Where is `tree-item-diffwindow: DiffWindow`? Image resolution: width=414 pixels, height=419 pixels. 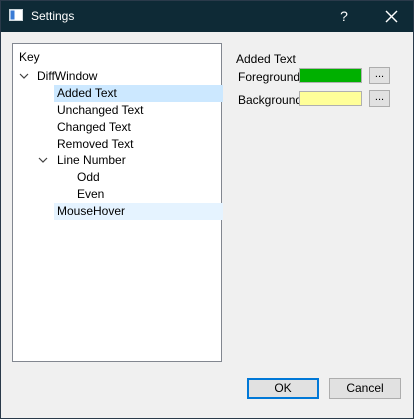 tree-item-diffwindow: DiffWindow is located at coordinates (67, 76).